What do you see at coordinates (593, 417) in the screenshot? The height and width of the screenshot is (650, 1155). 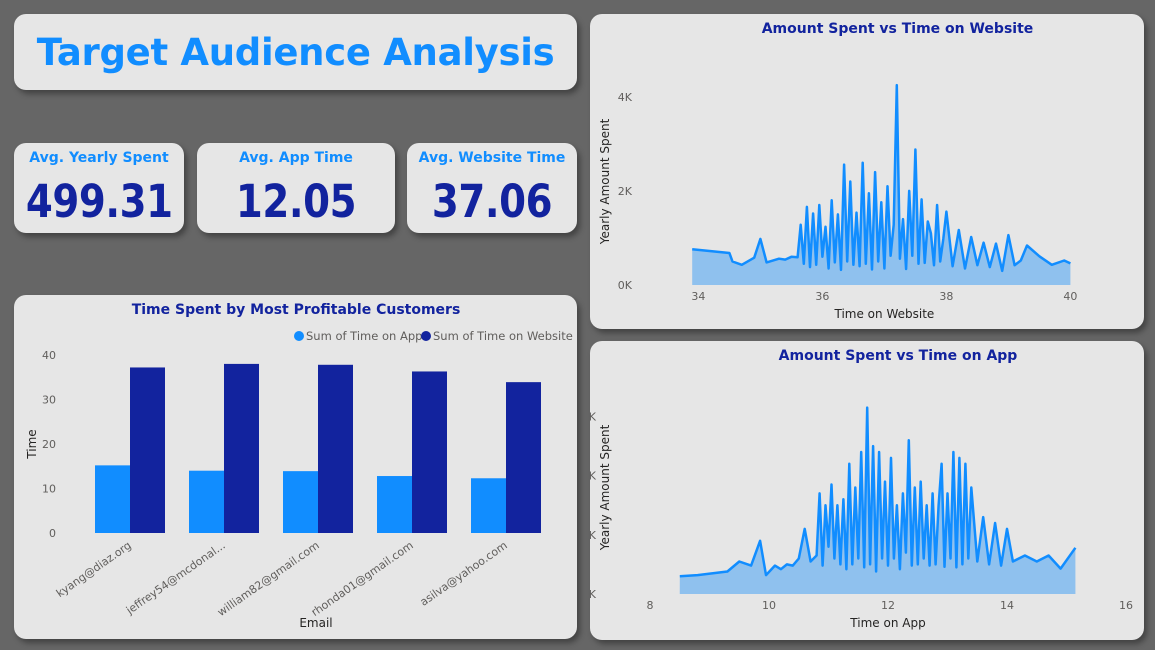 I see `y-tick-label: 3K` at bounding box center [593, 417].